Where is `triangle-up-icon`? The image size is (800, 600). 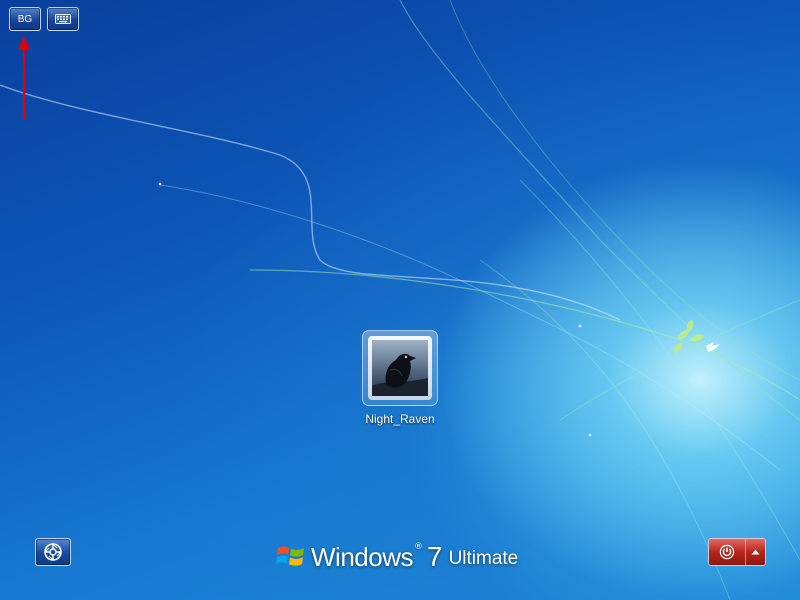 triangle-up-icon is located at coordinates (755, 552).